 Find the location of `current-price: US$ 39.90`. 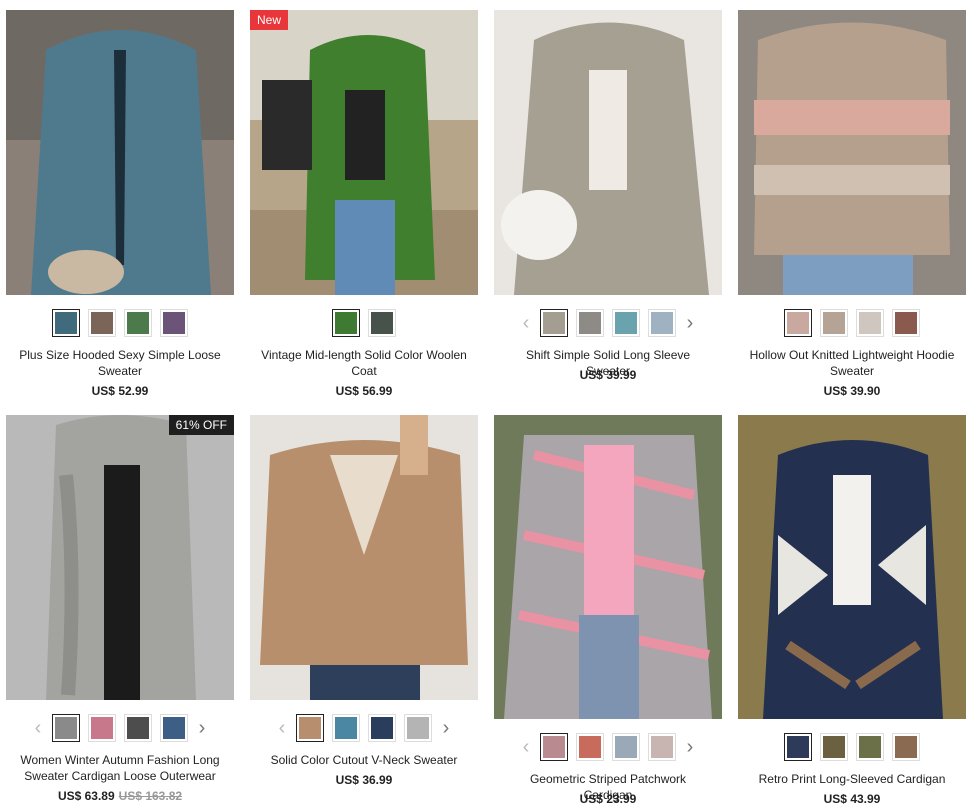

current-price: US$ 39.90 is located at coordinates (852, 391).